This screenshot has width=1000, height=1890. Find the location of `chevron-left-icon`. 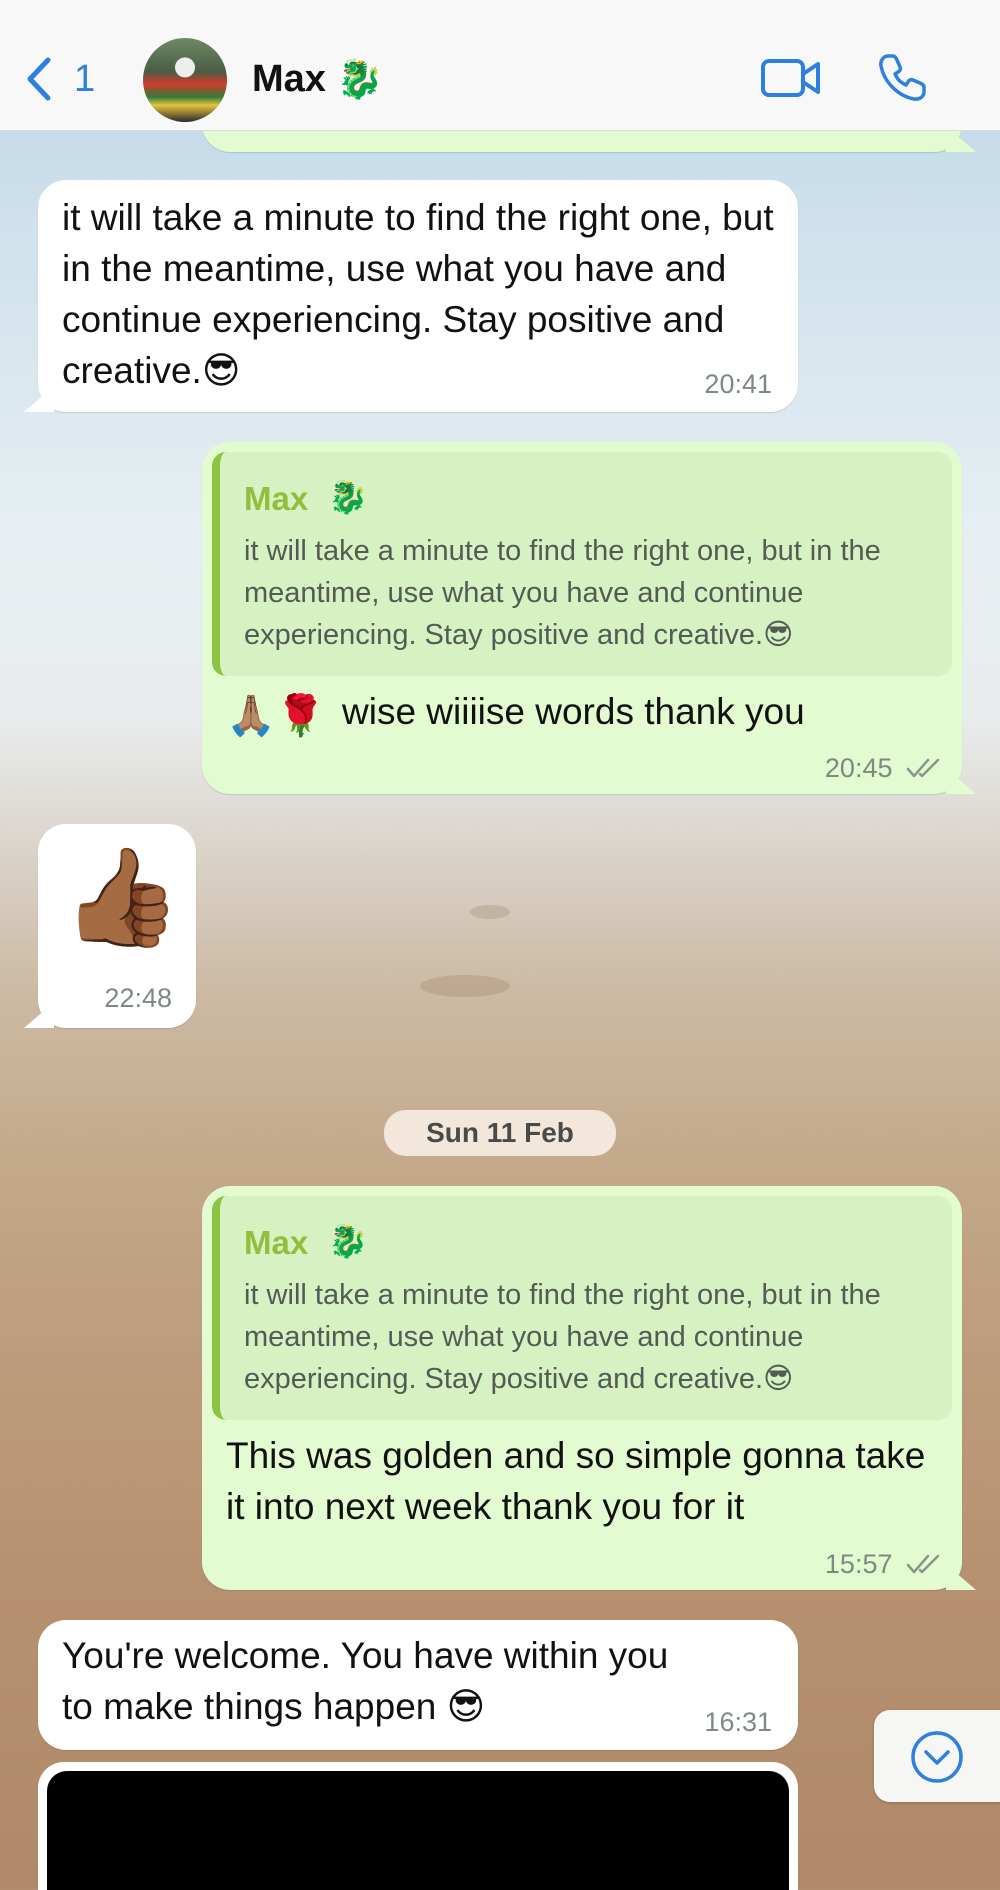

chevron-left-icon is located at coordinates (39, 79).